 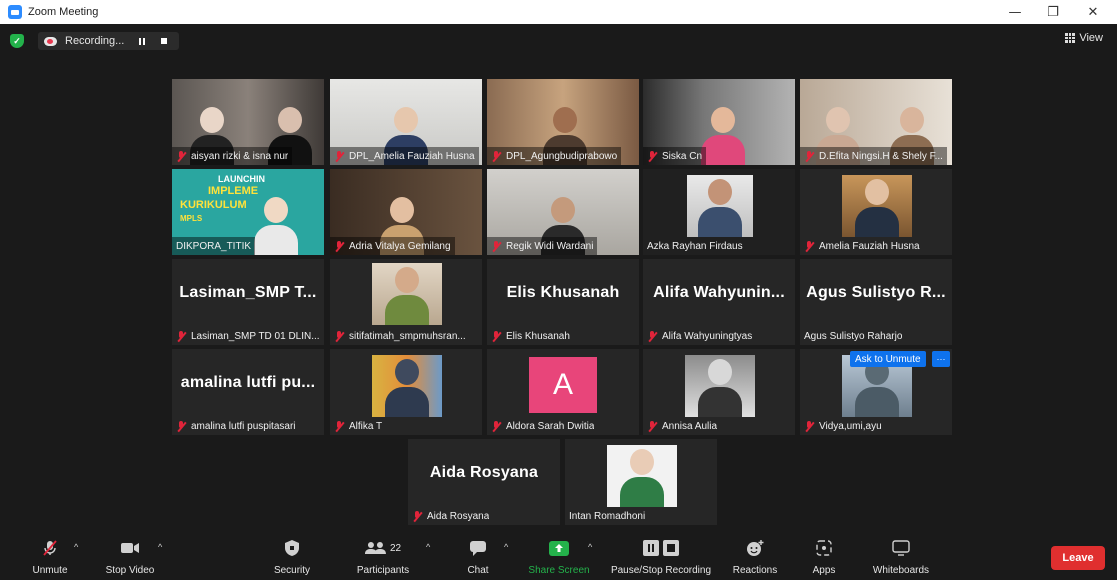 I want to click on participant-tile: Adria Vitalya Gemilang, so click(x=406, y=212).